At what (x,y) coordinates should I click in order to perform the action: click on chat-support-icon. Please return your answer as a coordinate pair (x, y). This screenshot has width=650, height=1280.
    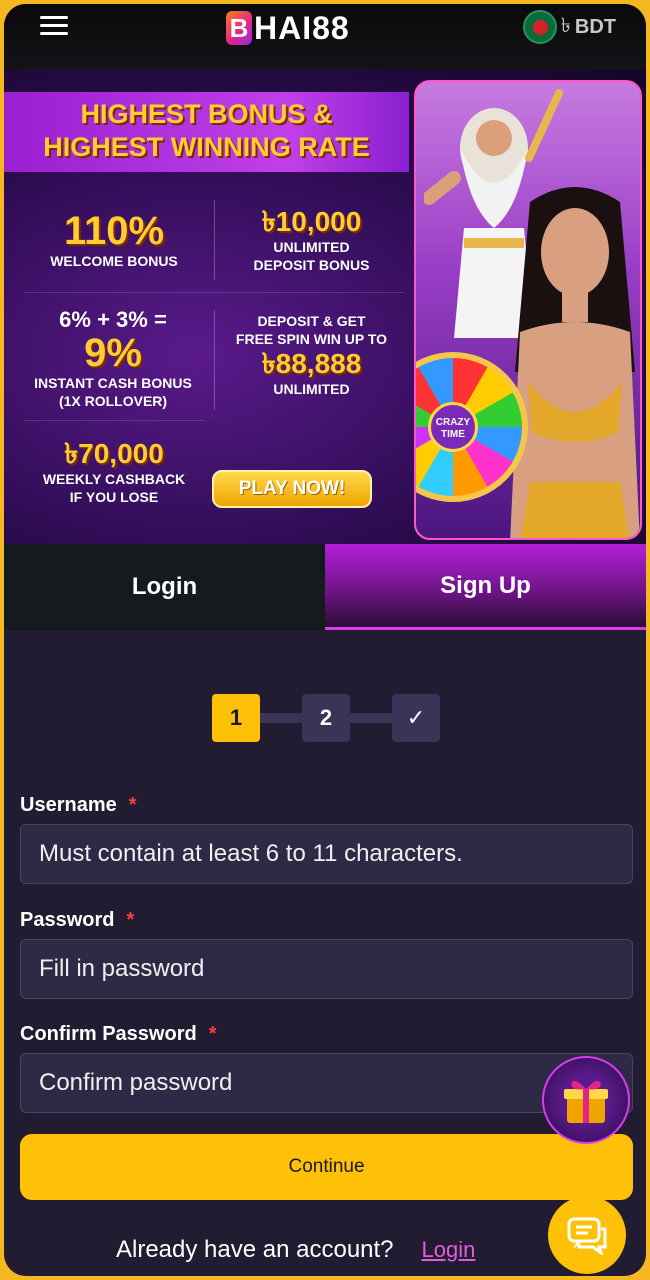
    Looking at the image, I should click on (587, 1235).